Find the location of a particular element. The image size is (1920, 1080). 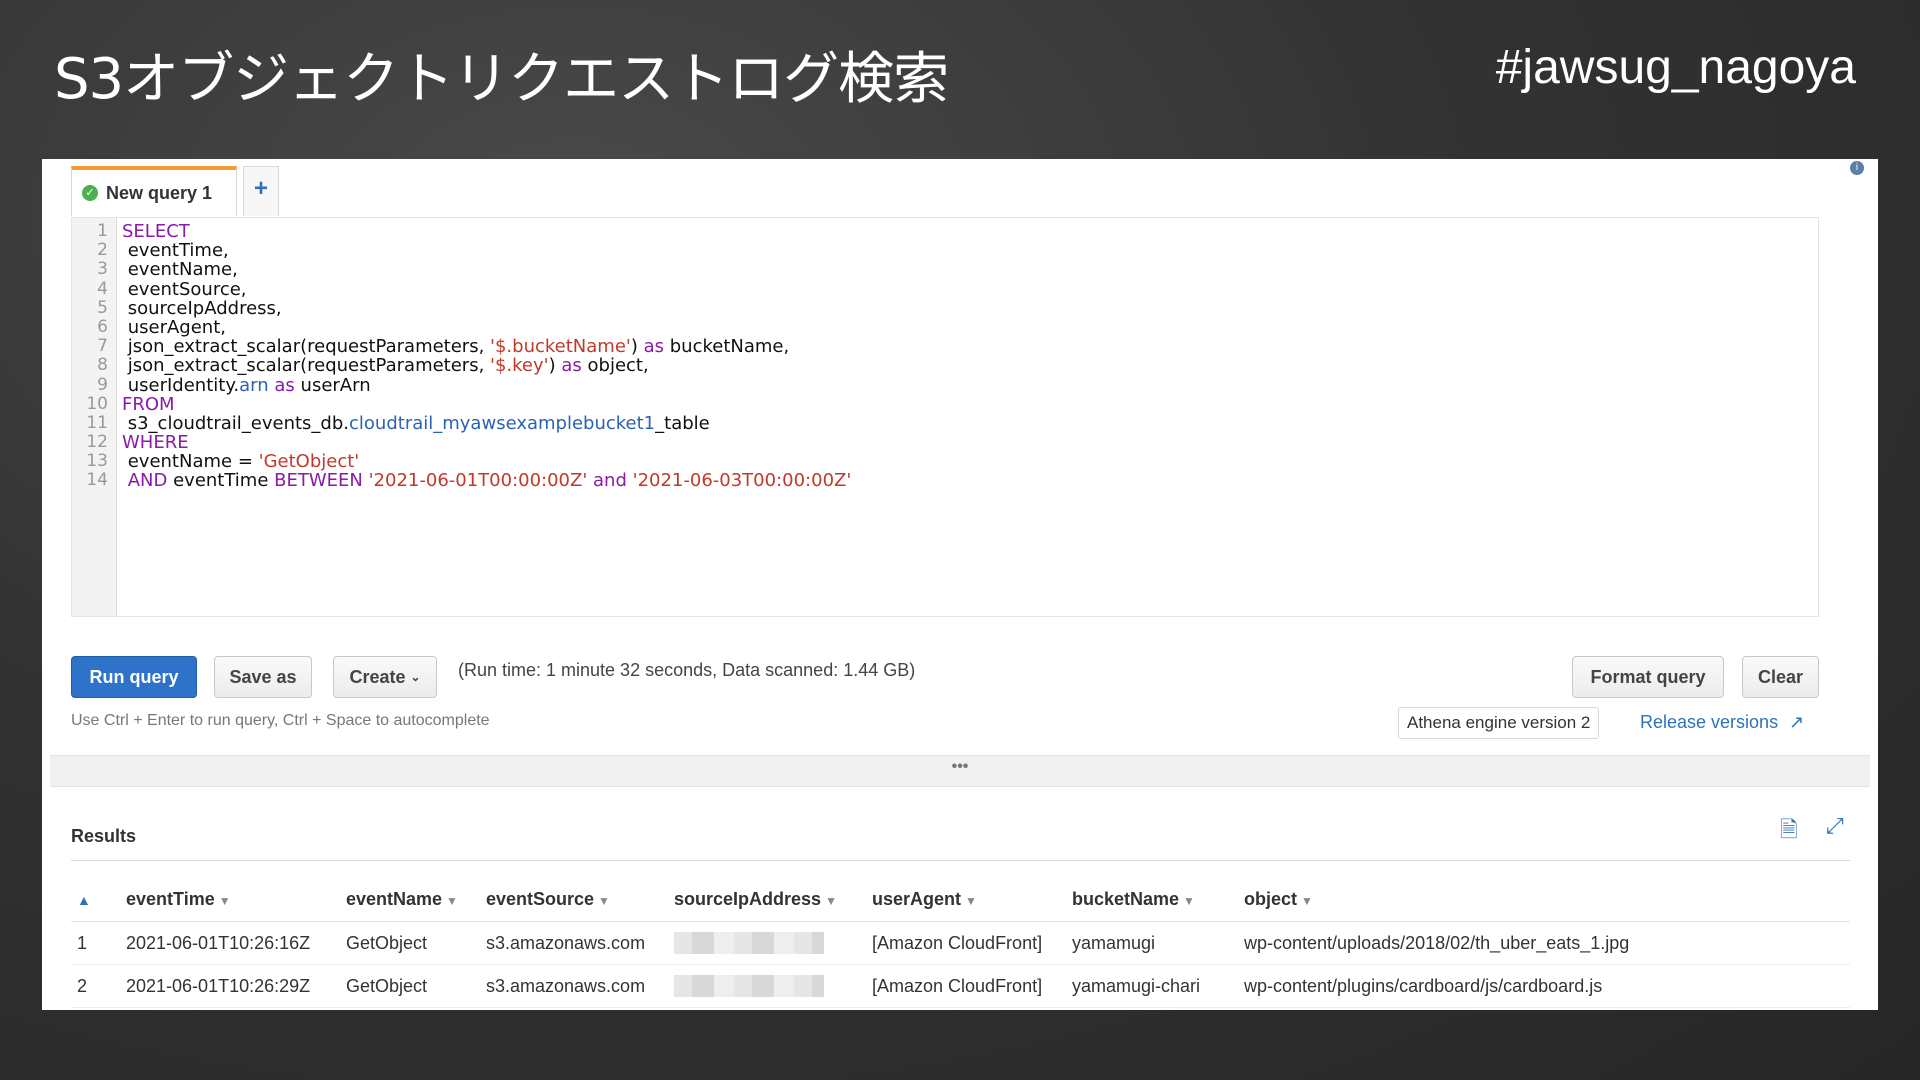

code-token: WHERE is located at coordinates (155, 443).